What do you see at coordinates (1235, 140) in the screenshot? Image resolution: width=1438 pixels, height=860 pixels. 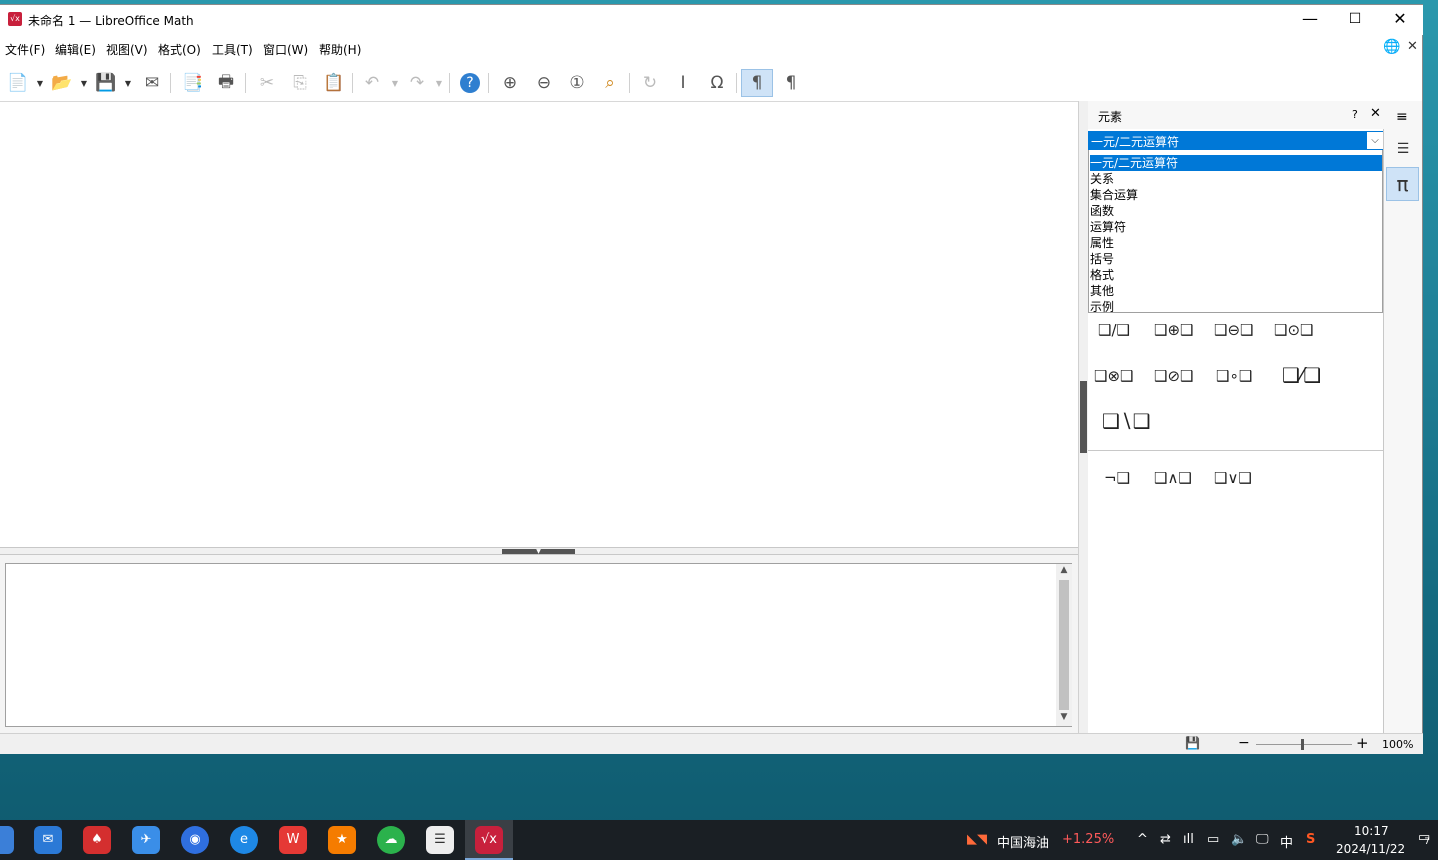 I see `category-dropdown: 一元/二元运算符 ⌵` at bounding box center [1235, 140].